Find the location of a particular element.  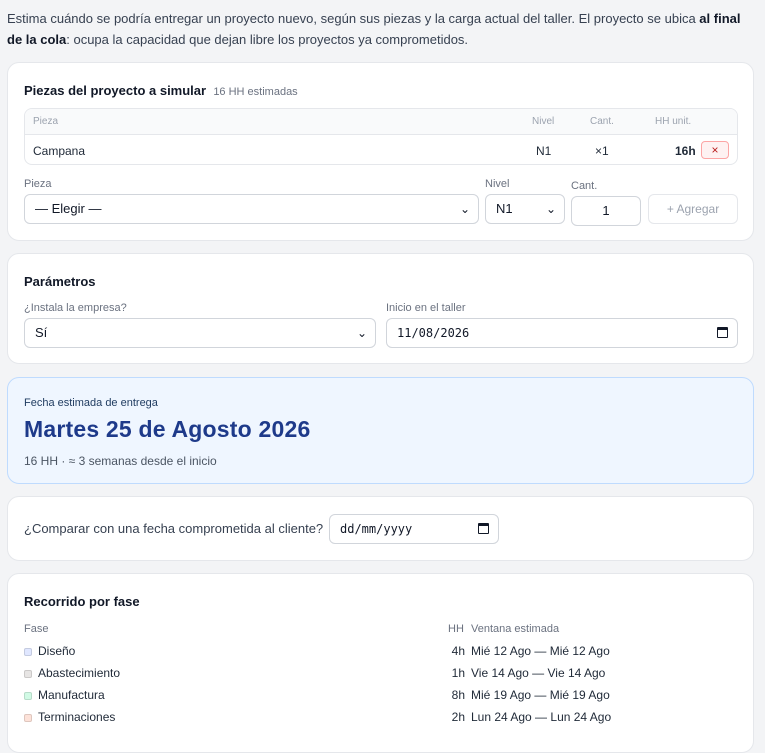

nivel-select-value: N1 is located at coordinates (504, 208).